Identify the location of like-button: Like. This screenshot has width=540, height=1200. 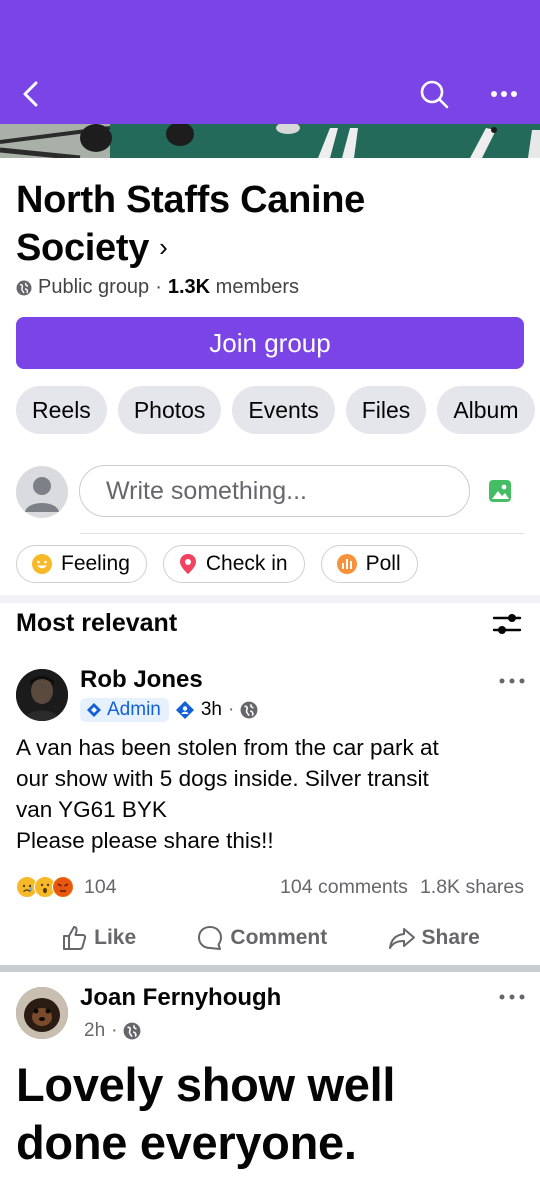
(98, 938).